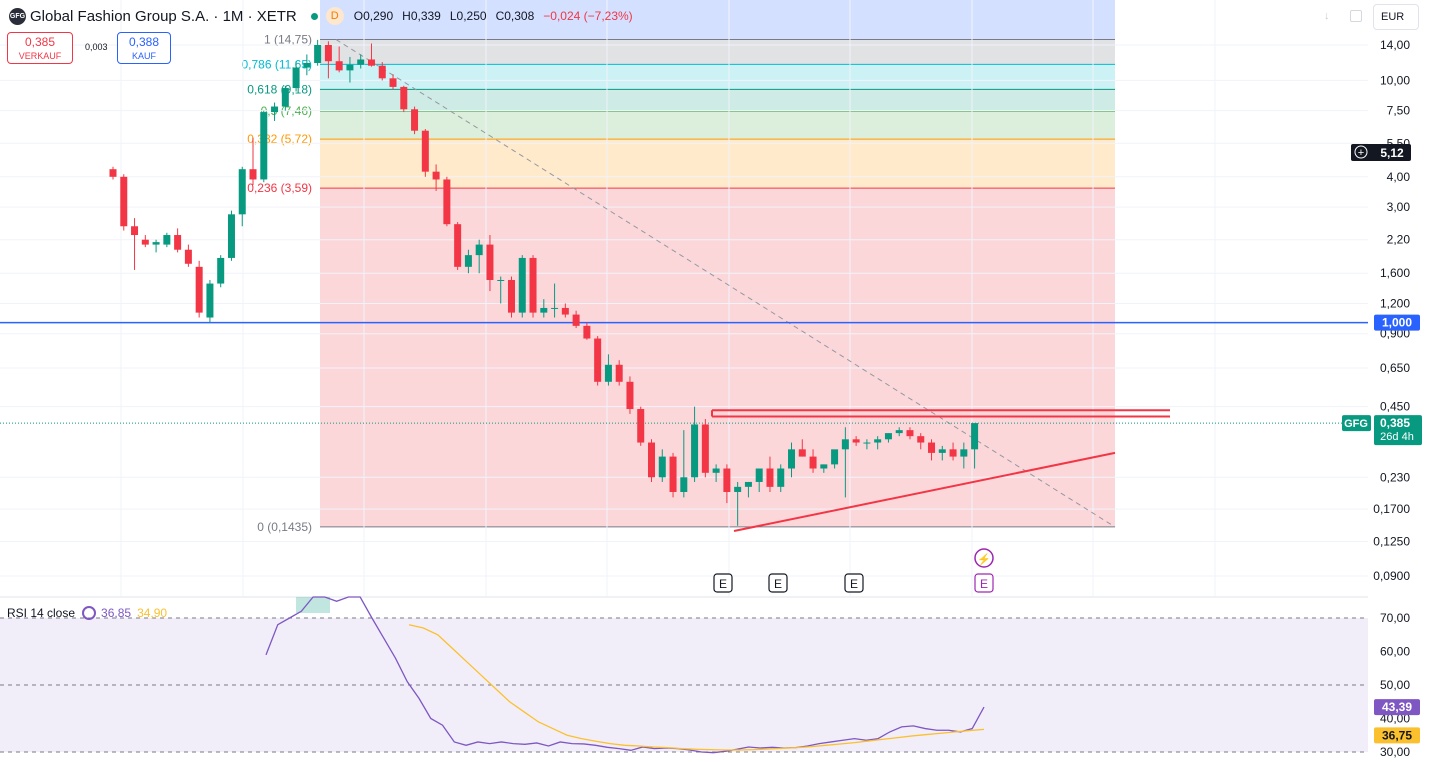 This screenshot has height=762, width=1431. What do you see at coordinates (1396, 17) in the screenshot?
I see `currency-selector: EUR` at bounding box center [1396, 17].